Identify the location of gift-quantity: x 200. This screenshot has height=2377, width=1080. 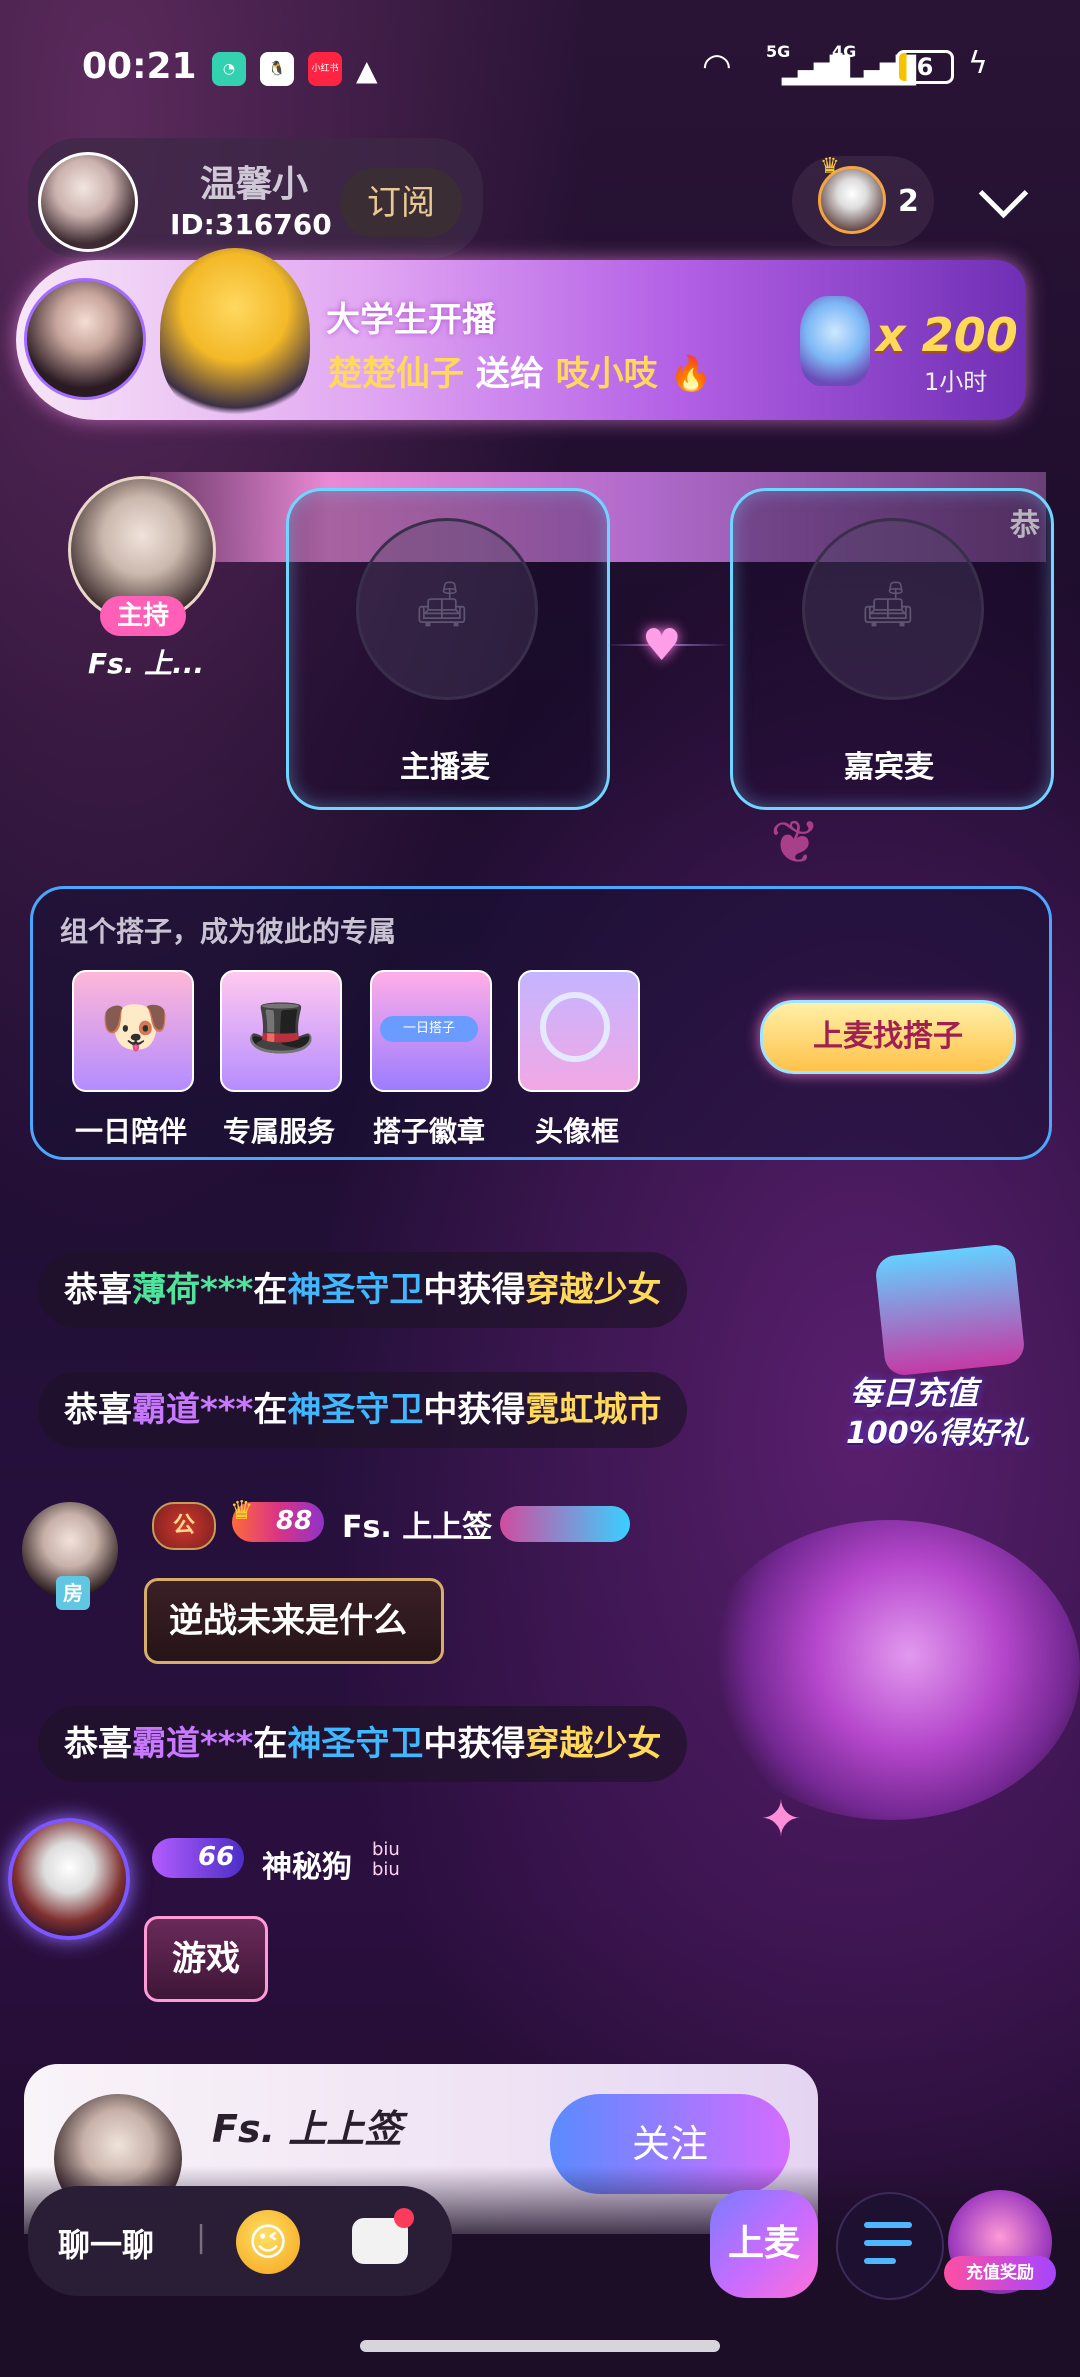
(947, 335).